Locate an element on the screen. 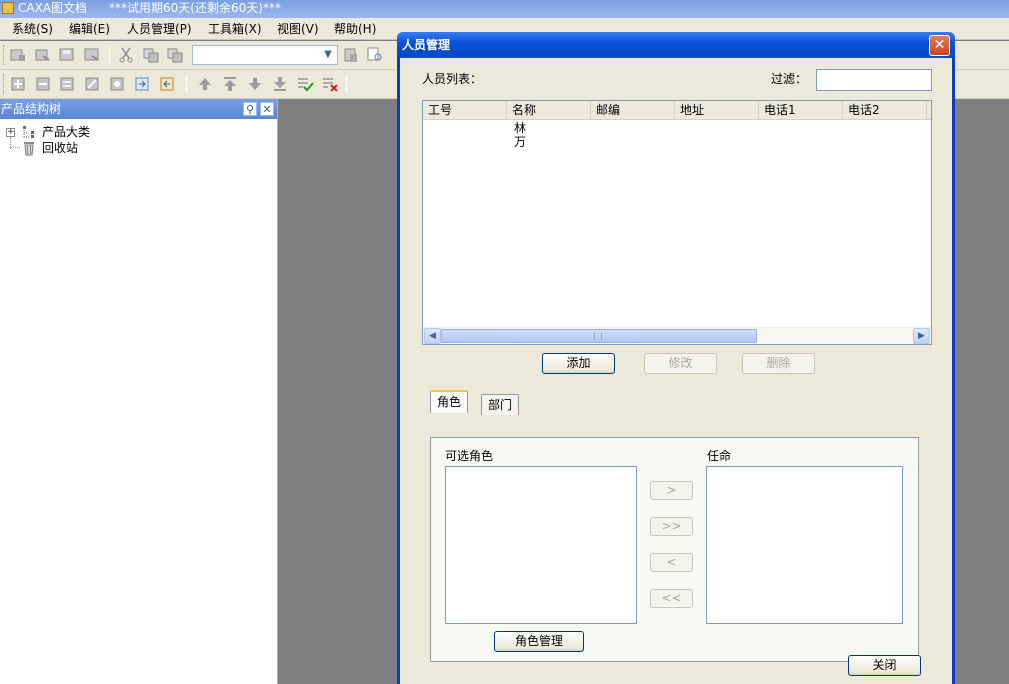 Image resolution: width=1009 pixels, height=684 pixels. toolbar-combo: ▼ is located at coordinates (265, 55).